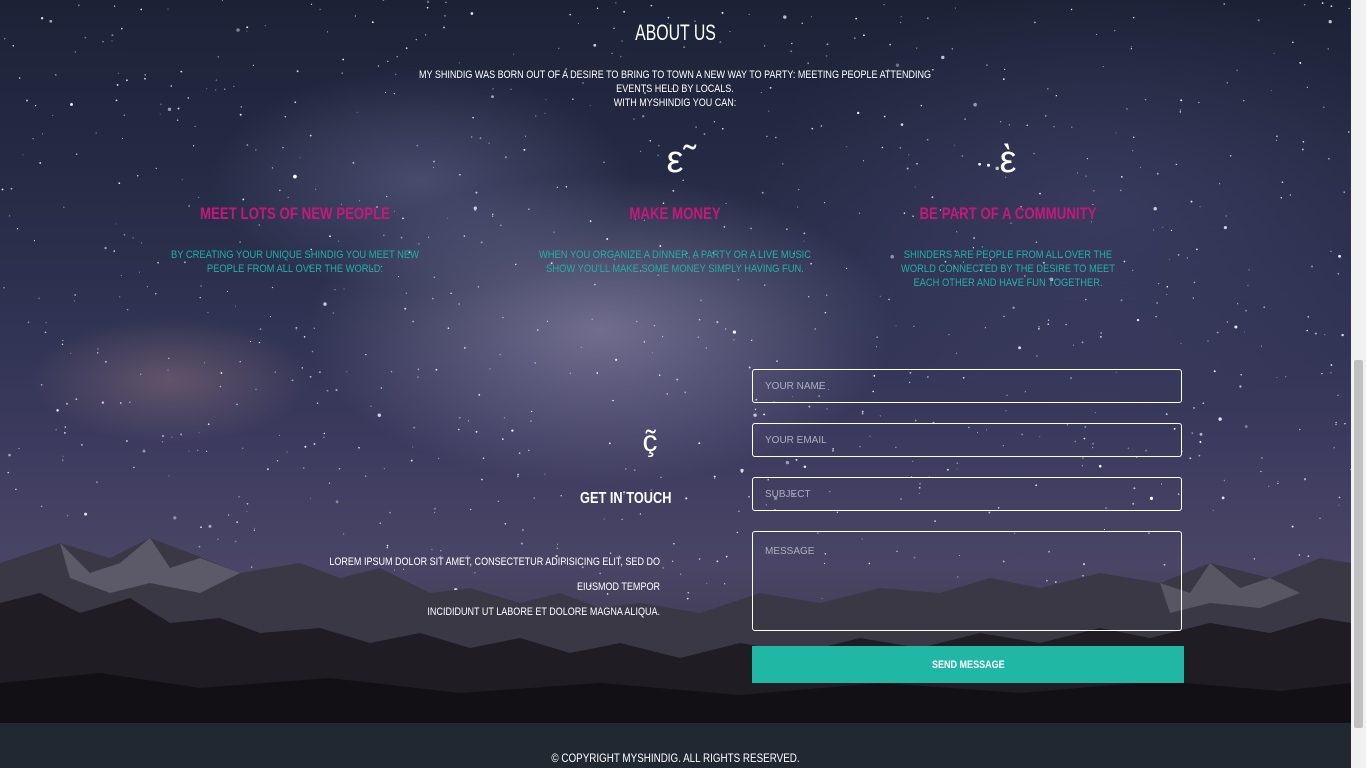  What do you see at coordinates (295, 213) in the screenshot?
I see `feature-title: MEET LOTS OF NEW PEOPLE` at bounding box center [295, 213].